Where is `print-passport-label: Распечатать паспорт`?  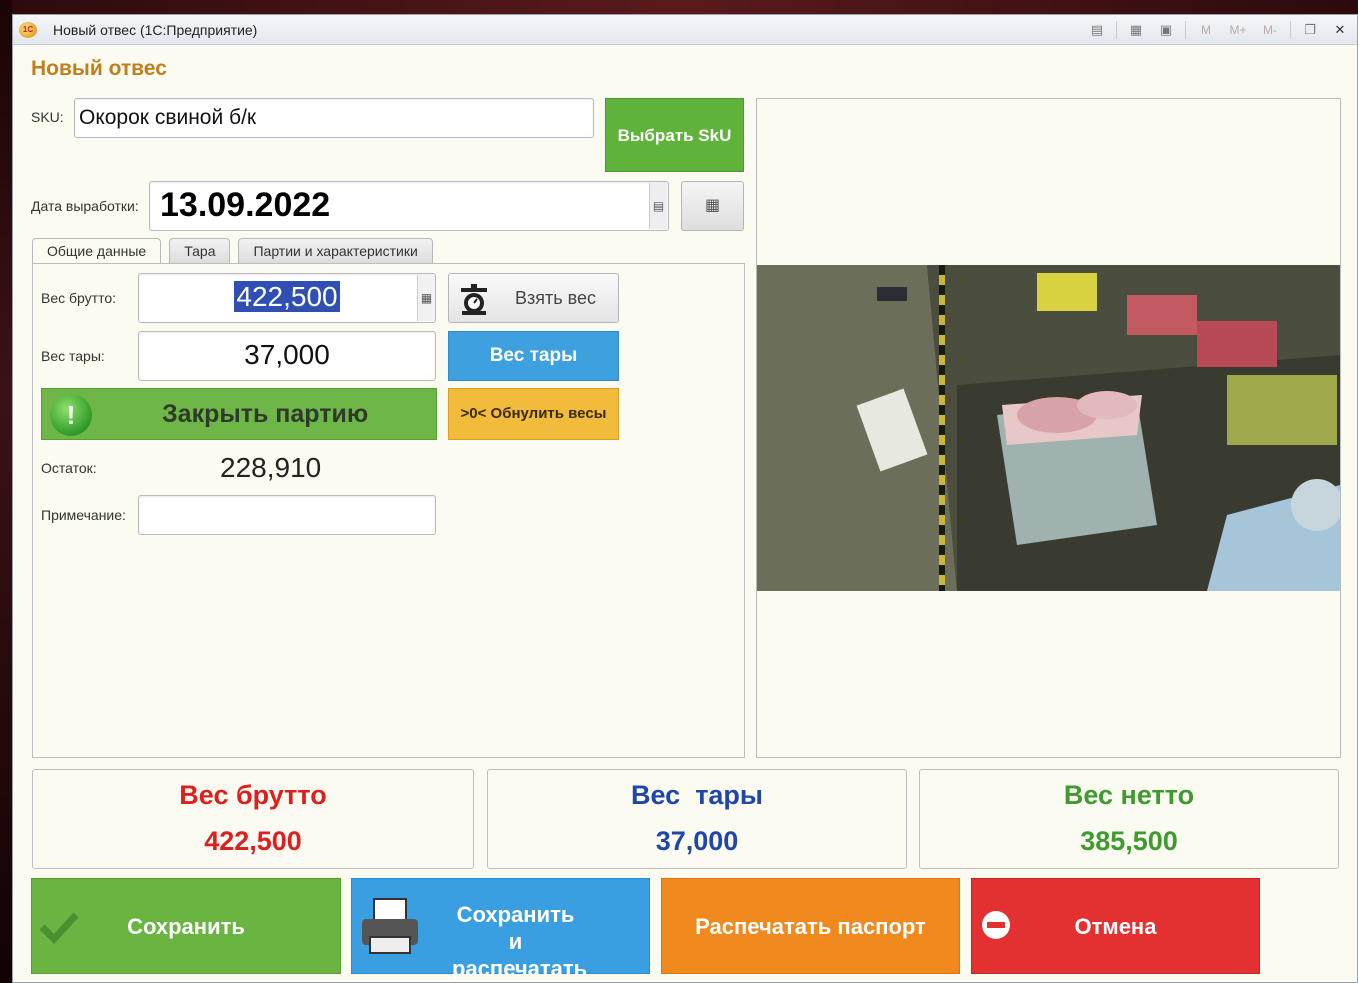 print-passport-label: Распечатать паспорт is located at coordinates (810, 926).